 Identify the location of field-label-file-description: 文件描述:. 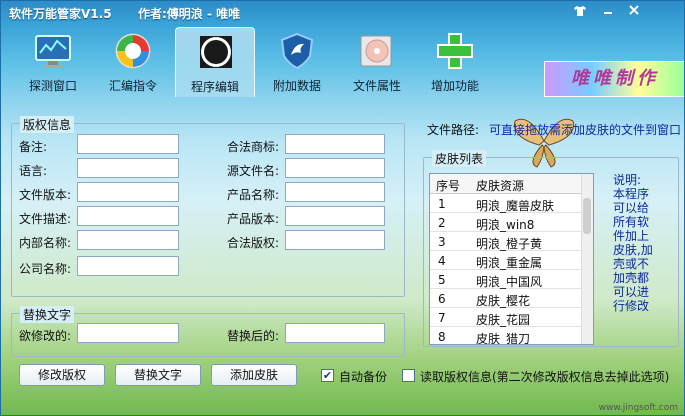
(45, 219).